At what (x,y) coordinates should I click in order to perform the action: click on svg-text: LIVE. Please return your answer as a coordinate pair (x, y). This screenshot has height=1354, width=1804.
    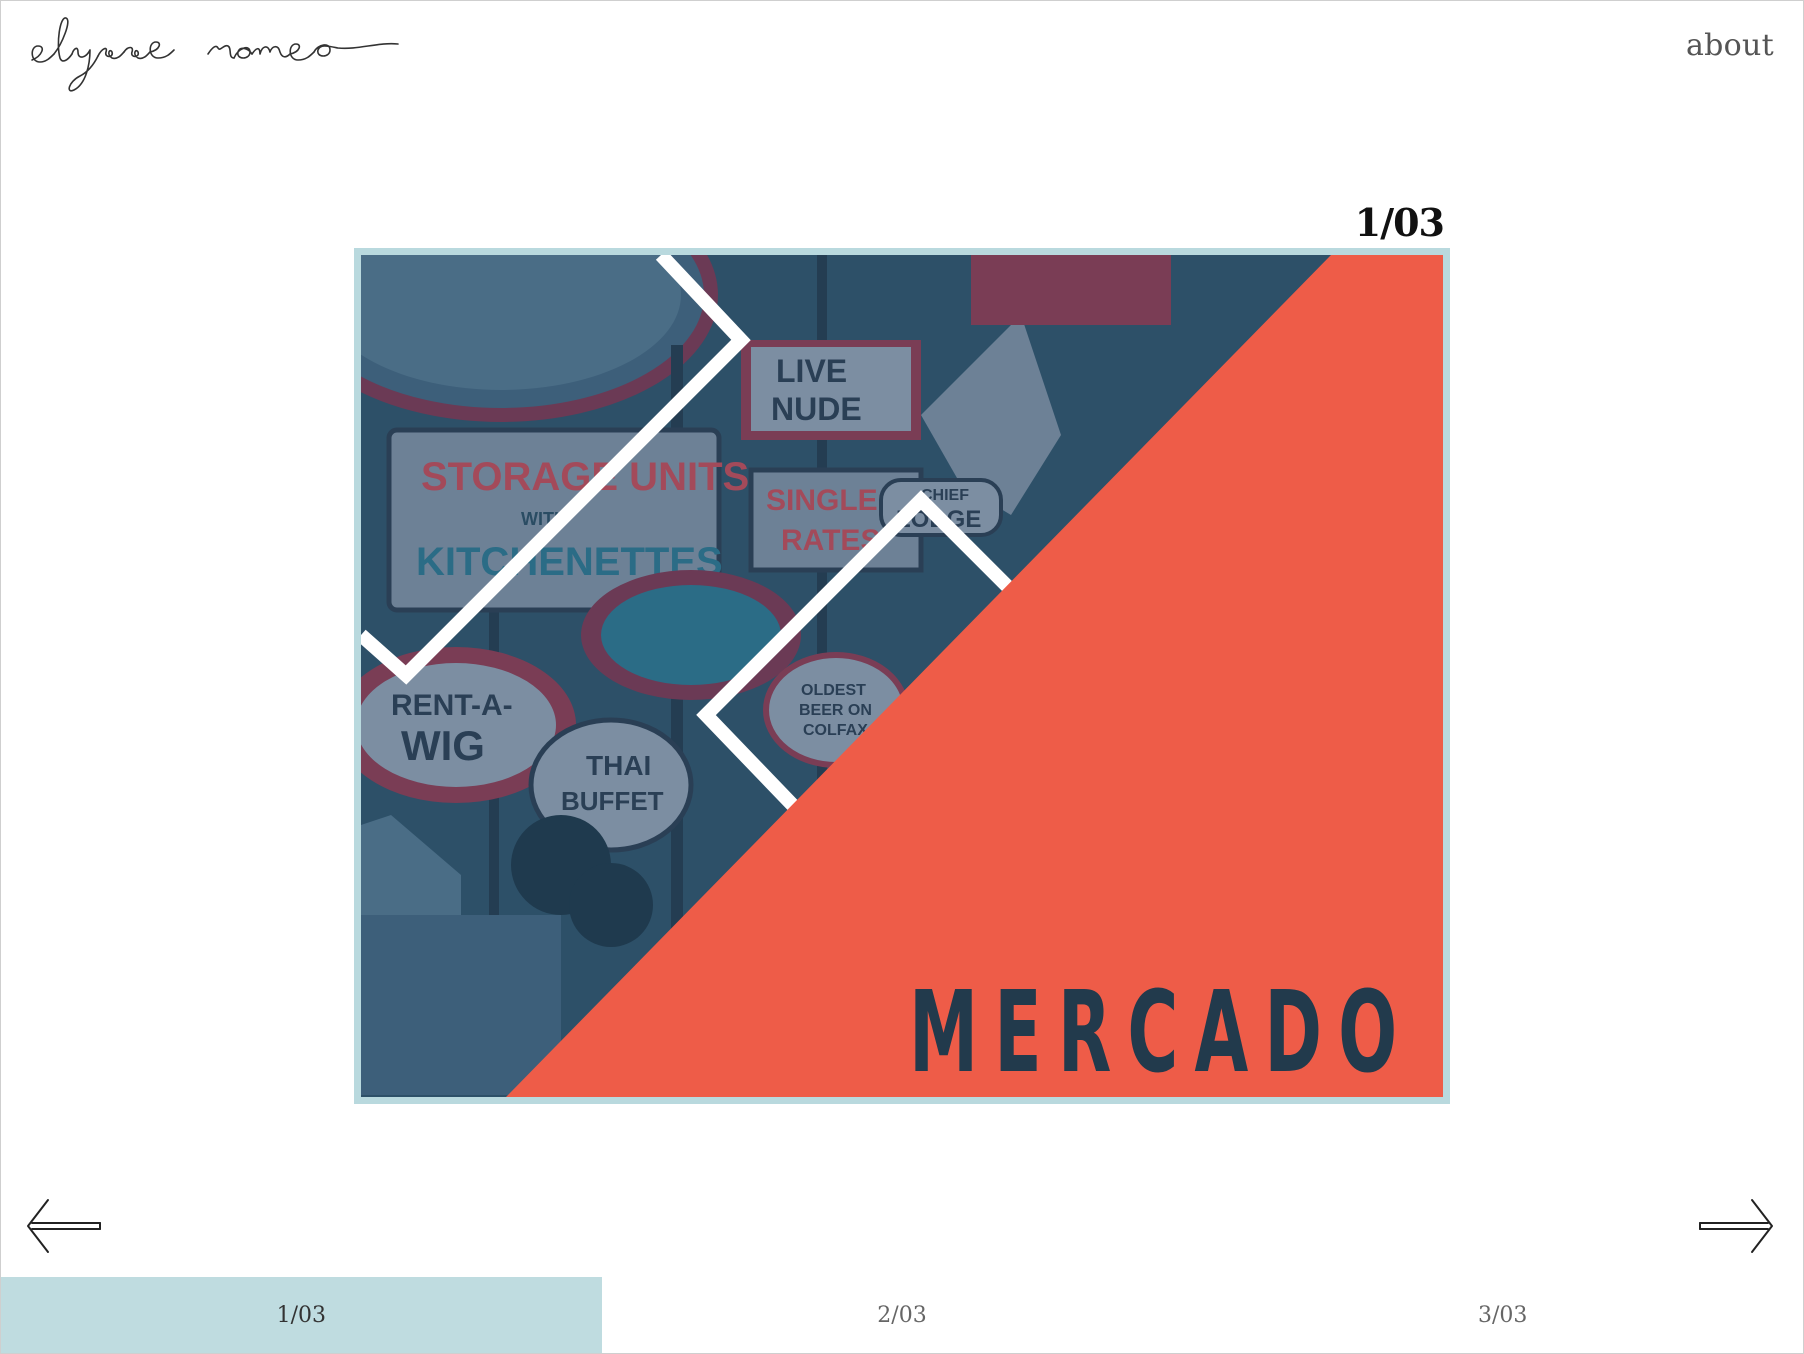
    Looking at the image, I should click on (811, 371).